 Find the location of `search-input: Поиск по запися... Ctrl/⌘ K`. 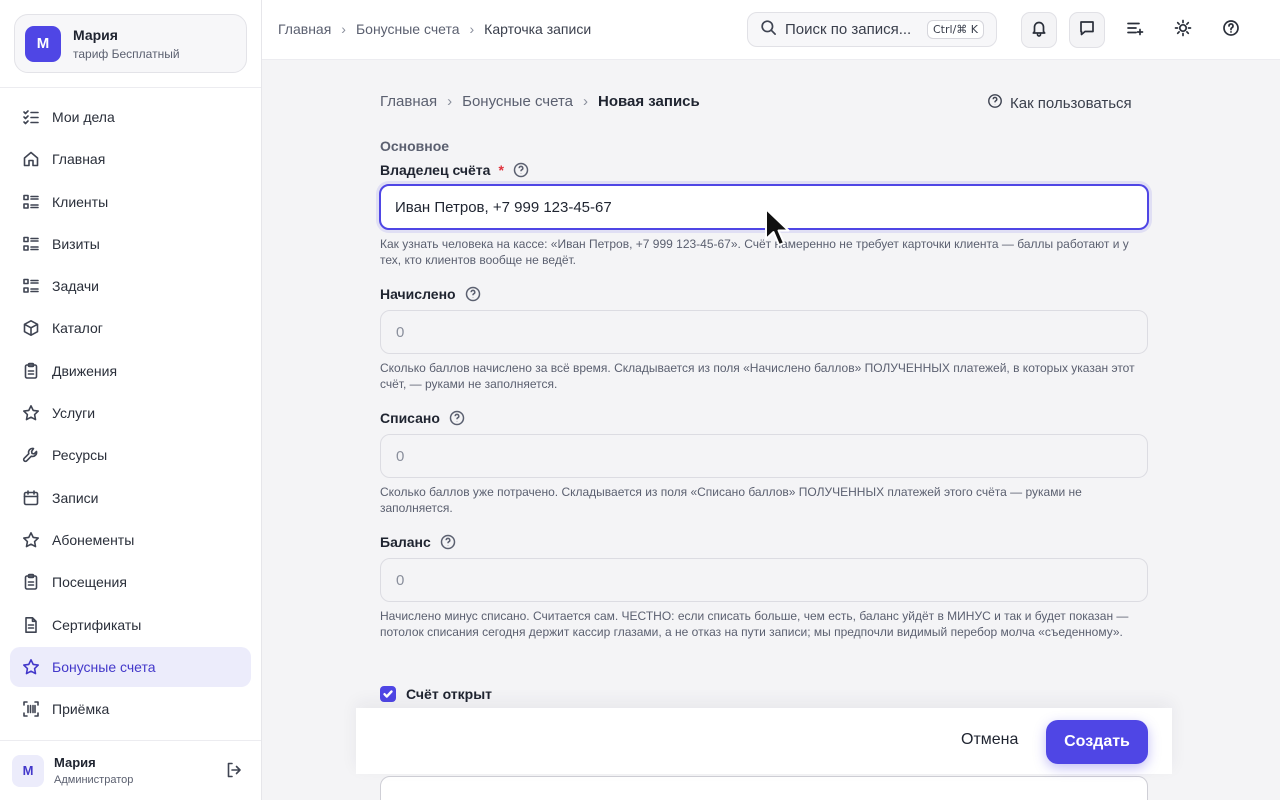

search-input: Поиск по запися... Ctrl/⌘ K is located at coordinates (872, 29).